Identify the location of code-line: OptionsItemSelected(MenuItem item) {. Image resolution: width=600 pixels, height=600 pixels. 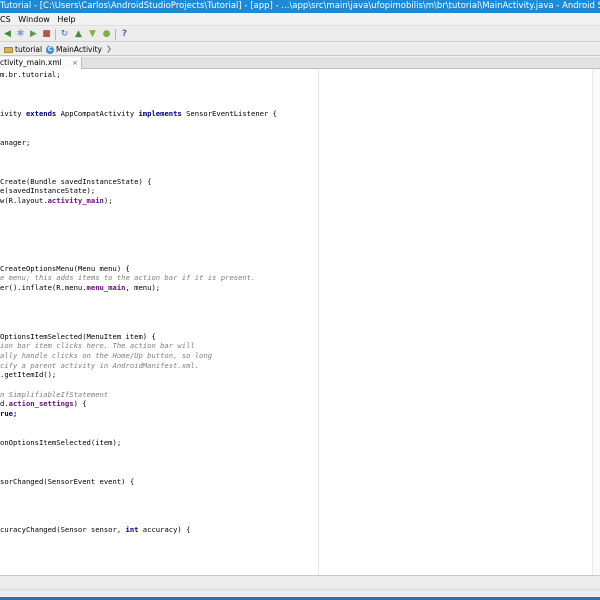
(138, 337).